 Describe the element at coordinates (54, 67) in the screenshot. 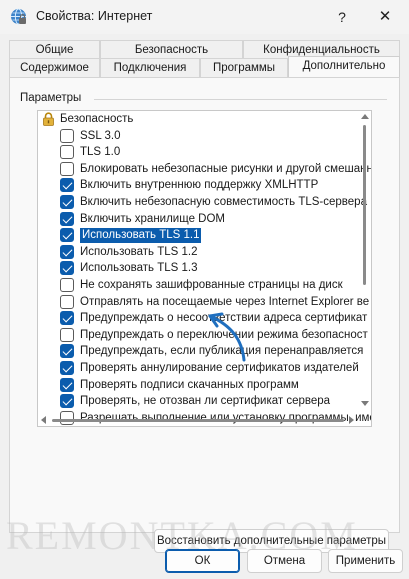

I see `tab-content: Содержимое` at that location.